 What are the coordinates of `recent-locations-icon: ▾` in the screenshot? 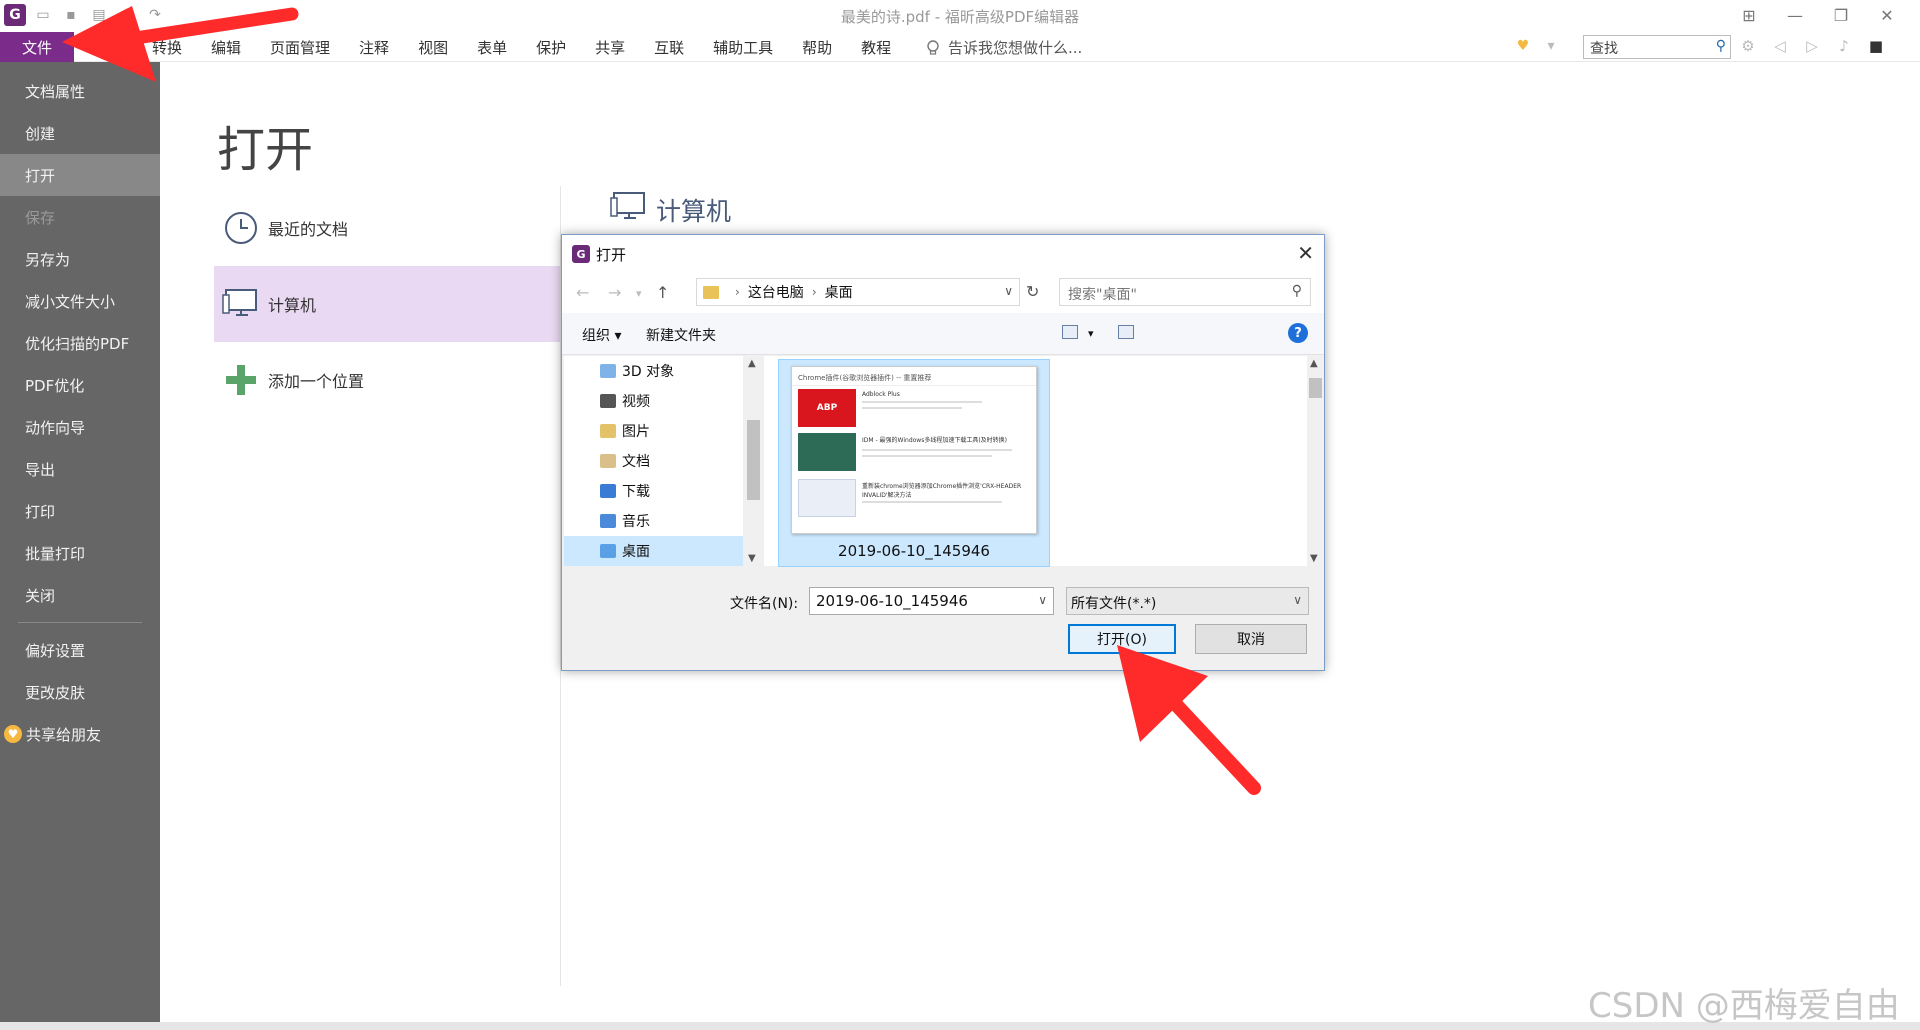 It's located at (639, 293).